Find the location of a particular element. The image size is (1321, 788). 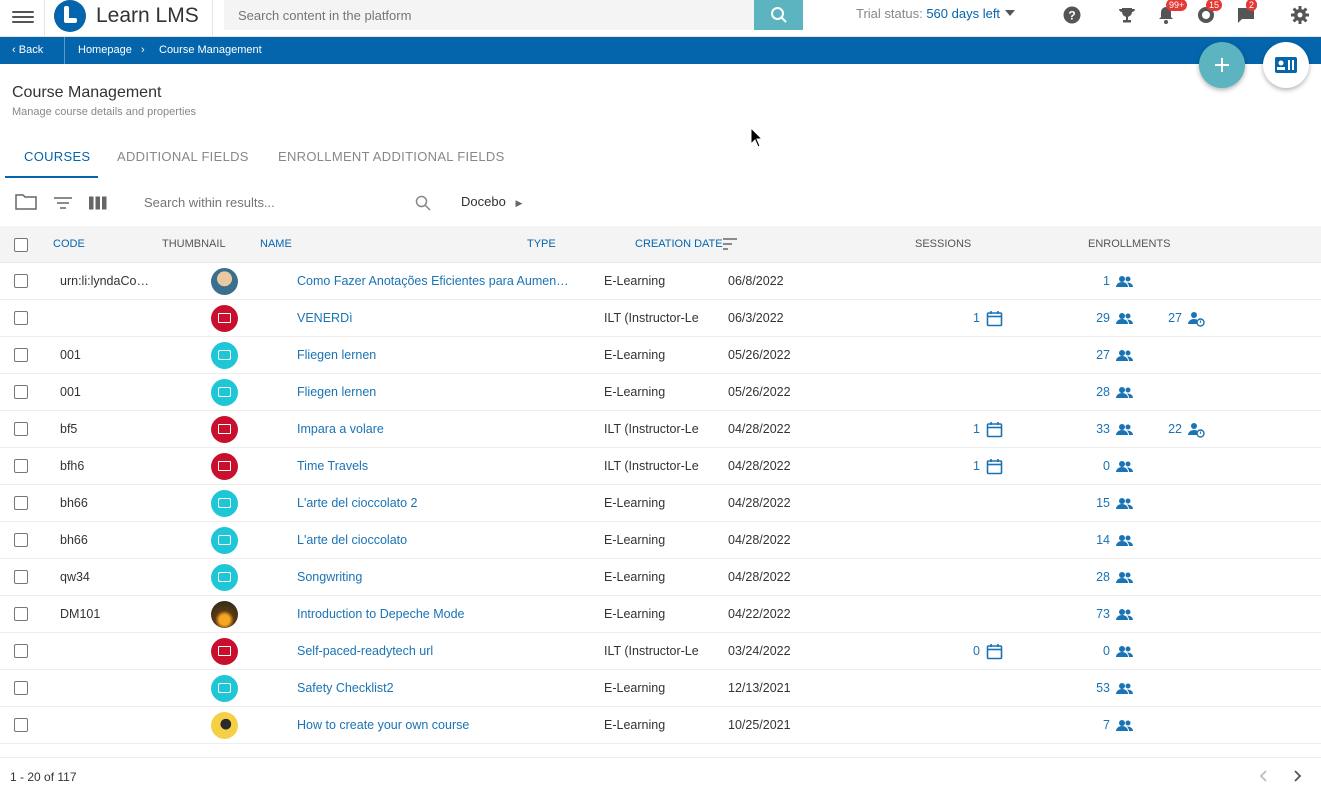

enrollments-count: 7 is located at coordinates (1090, 725).